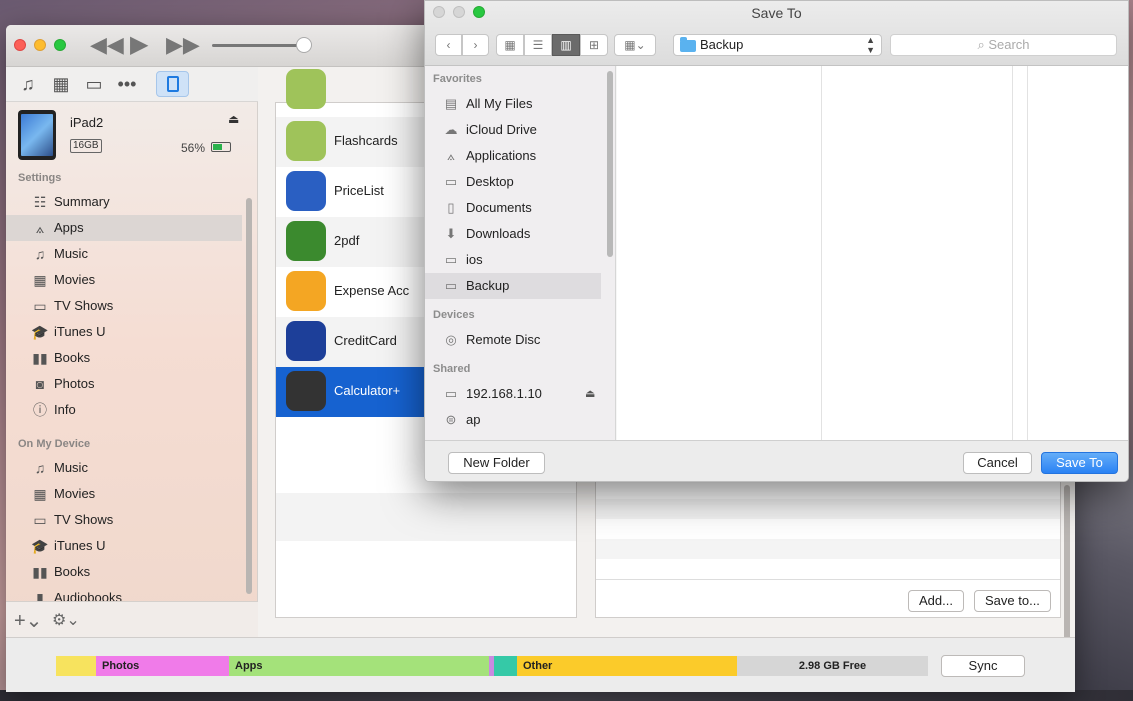  Describe the element at coordinates (71, 467) in the screenshot. I see `device-item-label: Music` at that location.